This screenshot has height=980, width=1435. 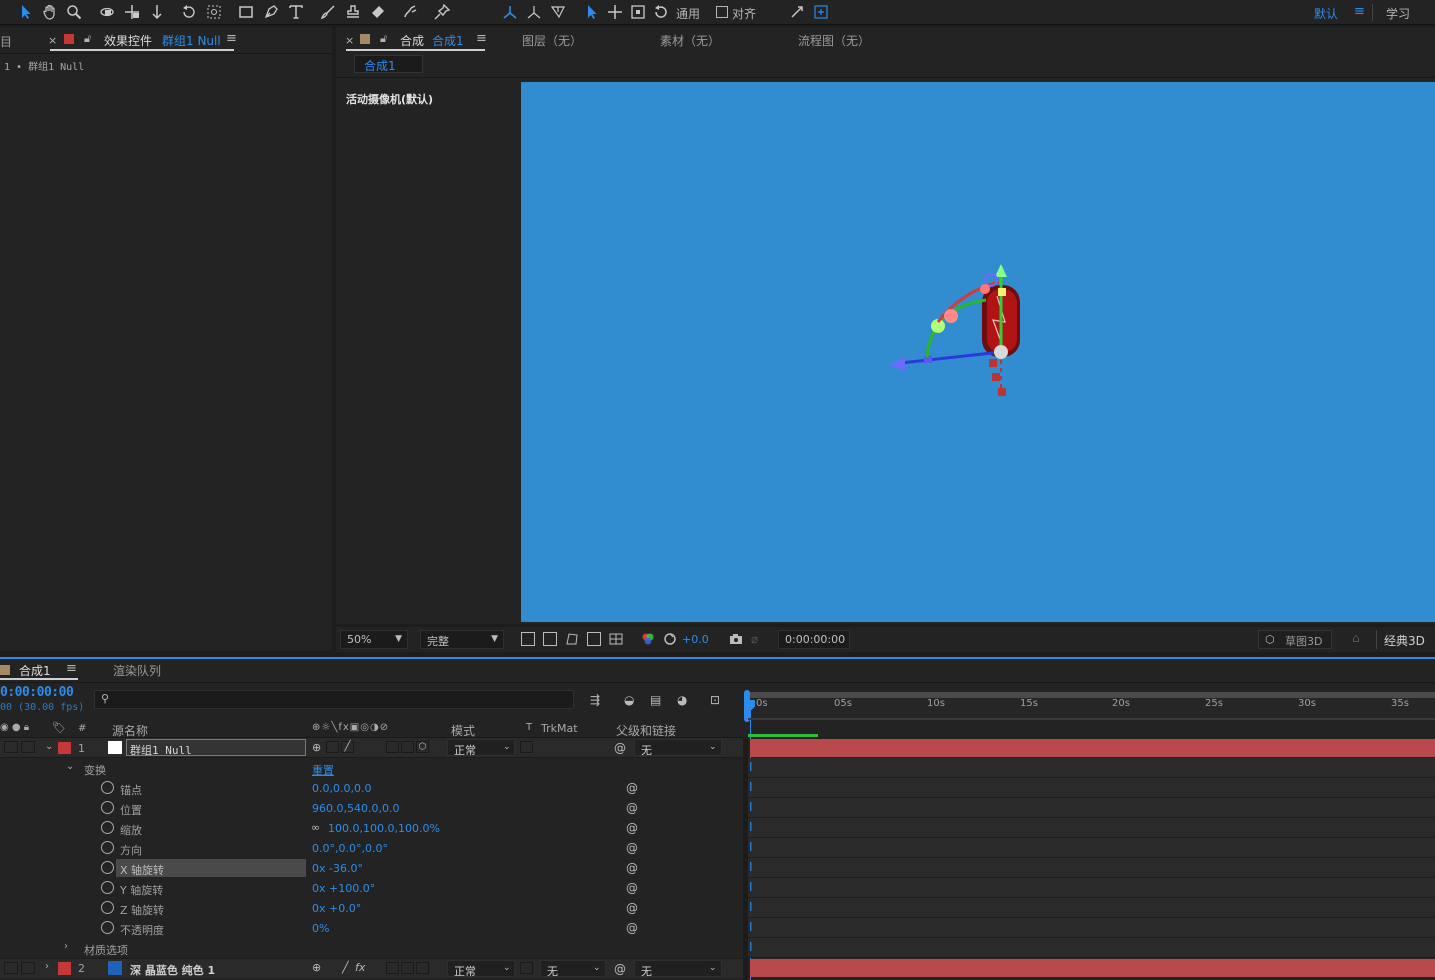 I want to click on local-axis-mode-icon, so click(x=510, y=12).